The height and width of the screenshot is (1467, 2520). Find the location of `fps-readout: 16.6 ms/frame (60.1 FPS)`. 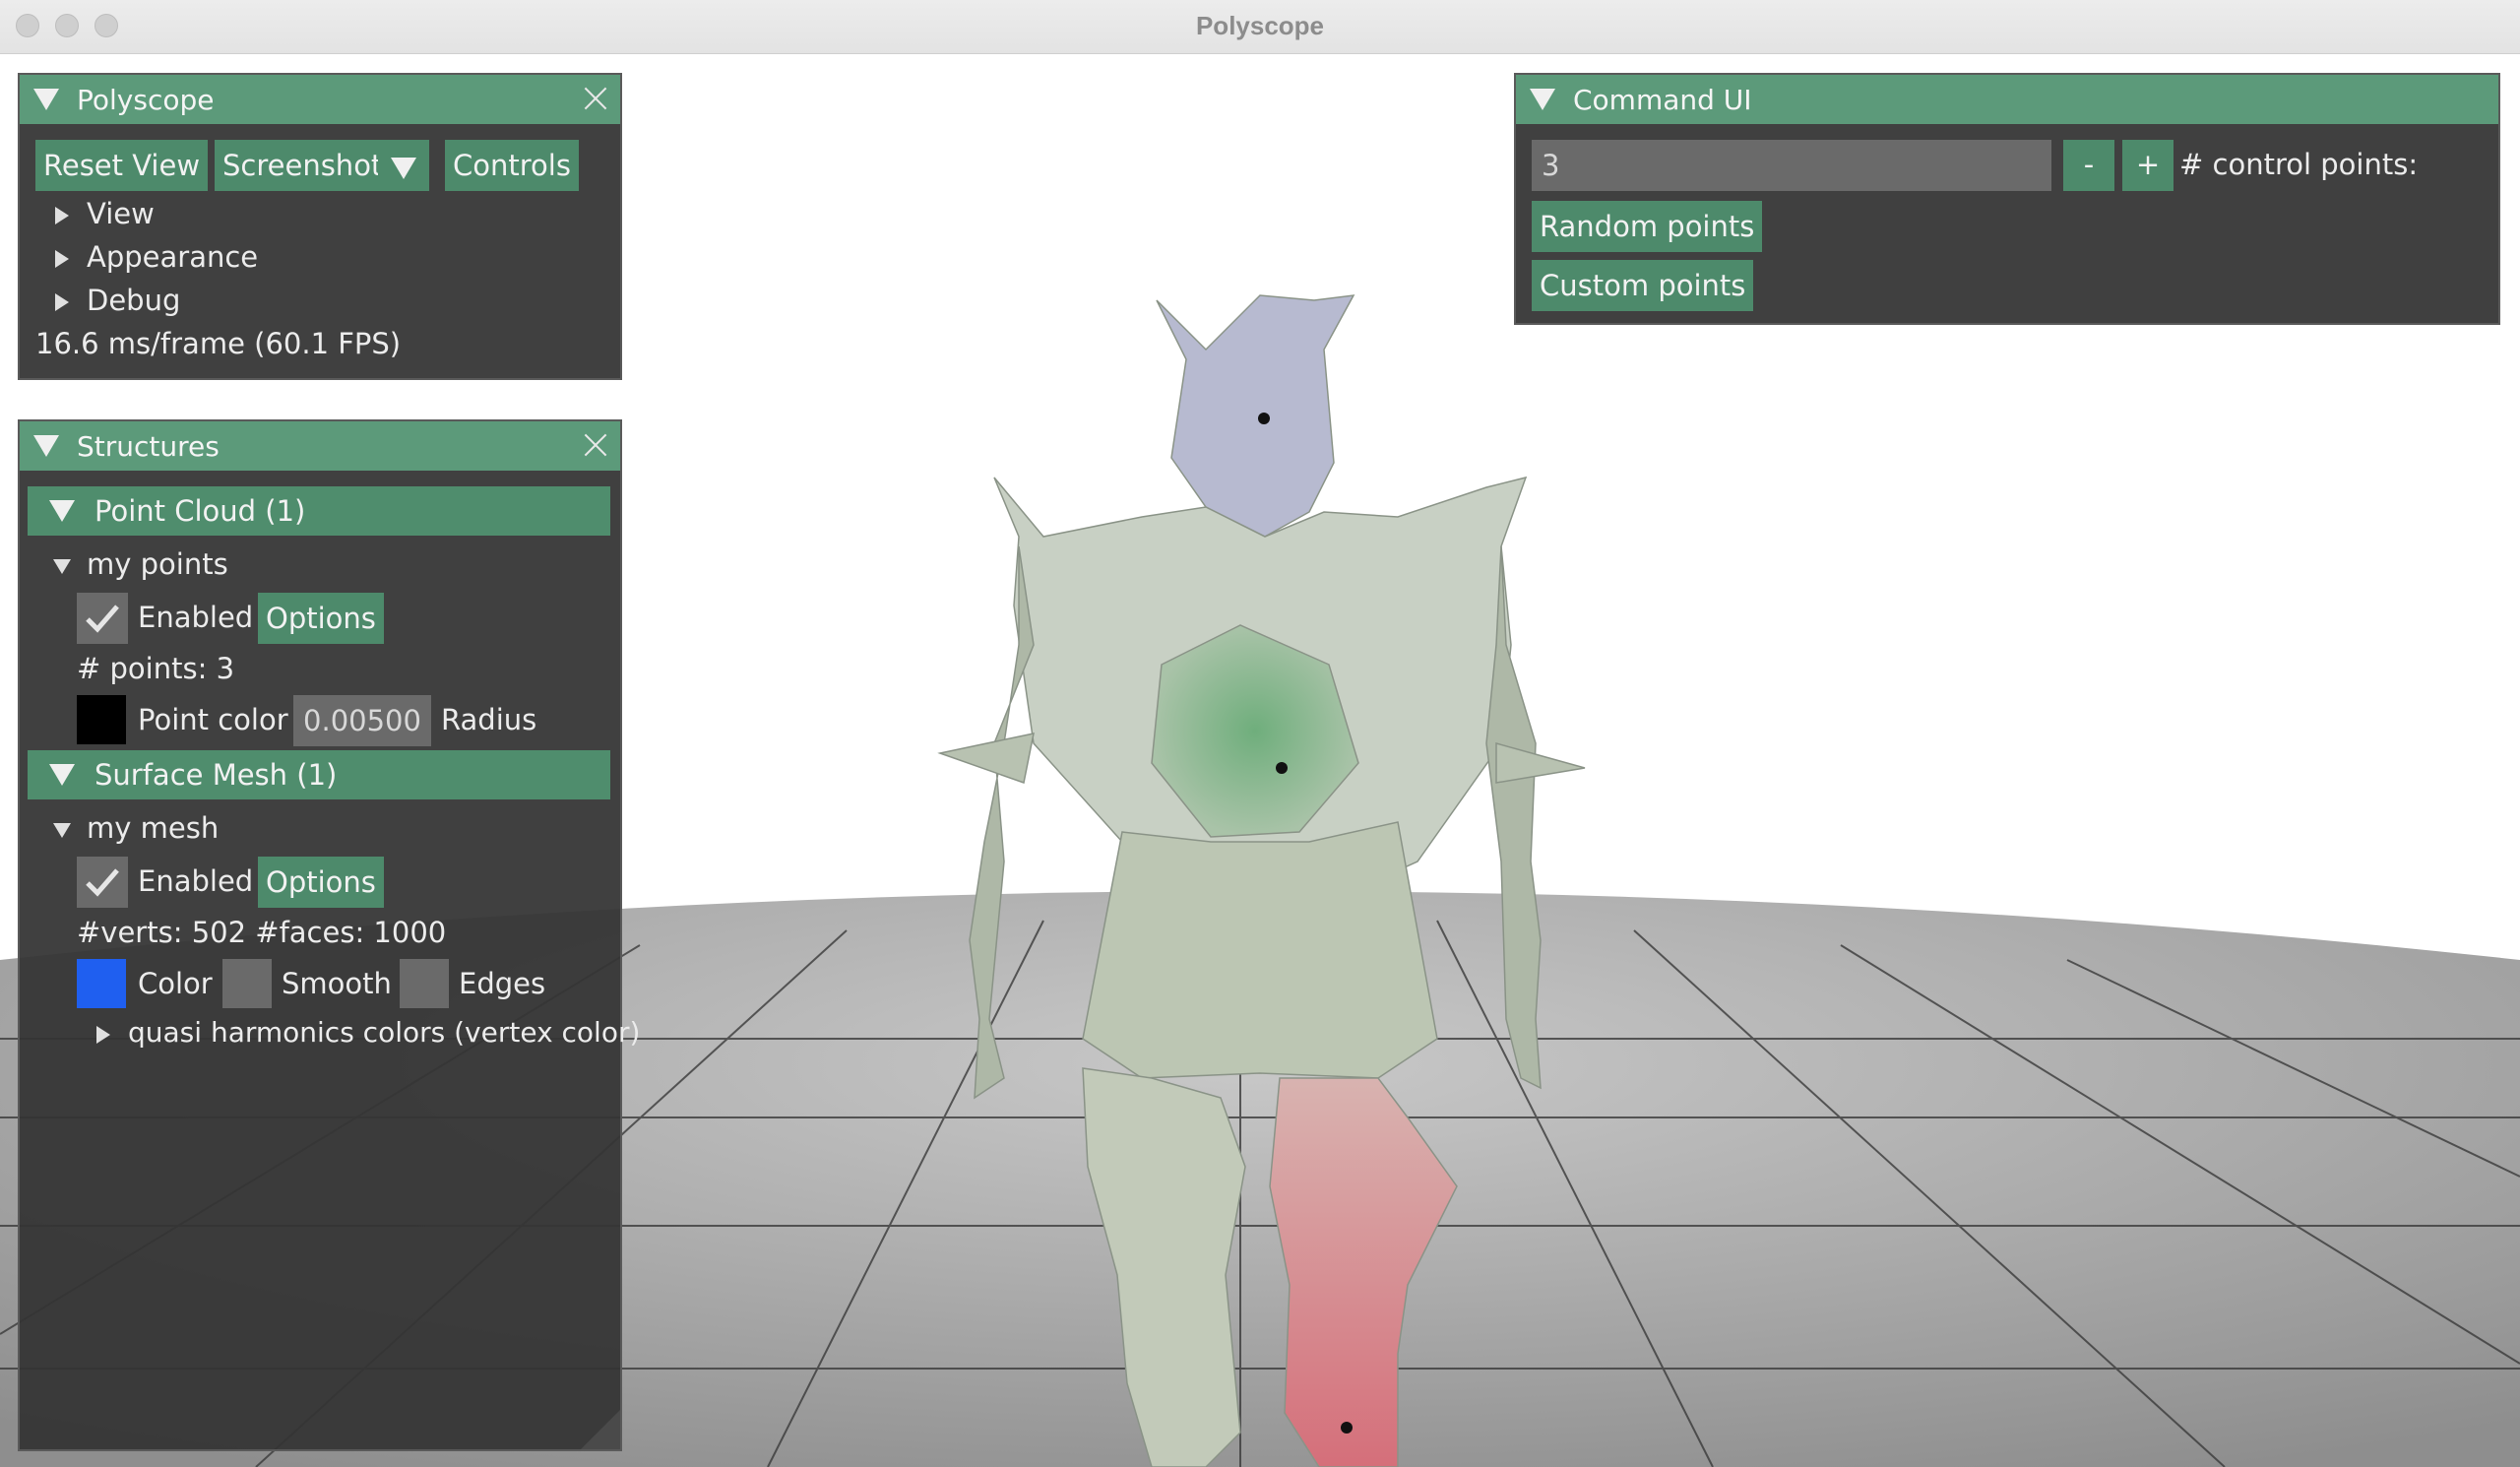

fps-readout: 16.6 ms/frame (60.1 FPS) is located at coordinates (218, 343).